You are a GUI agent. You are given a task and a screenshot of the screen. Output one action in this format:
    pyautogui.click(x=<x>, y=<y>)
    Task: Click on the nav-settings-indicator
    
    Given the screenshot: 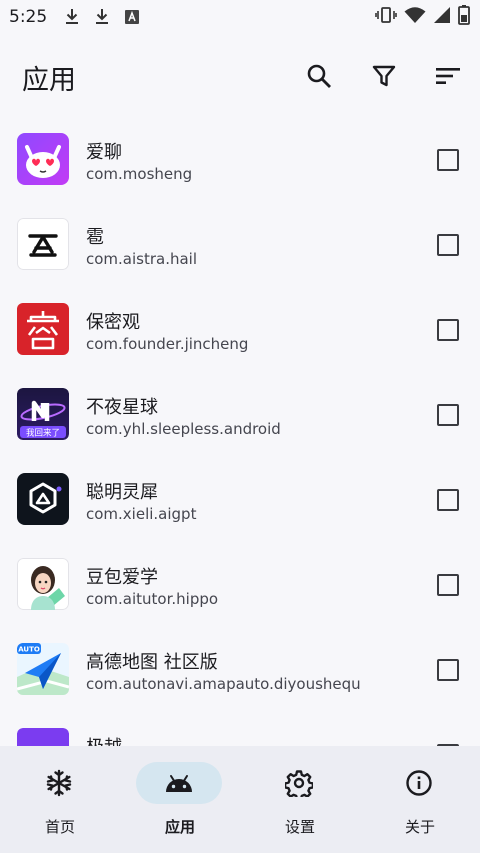 What is the action you would take?
    pyautogui.click(x=299, y=783)
    